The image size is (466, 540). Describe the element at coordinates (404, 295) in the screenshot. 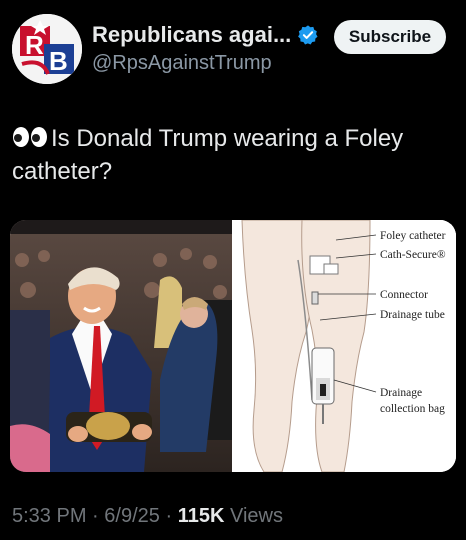

I see `diagram-label-connector: Connector` at that location.